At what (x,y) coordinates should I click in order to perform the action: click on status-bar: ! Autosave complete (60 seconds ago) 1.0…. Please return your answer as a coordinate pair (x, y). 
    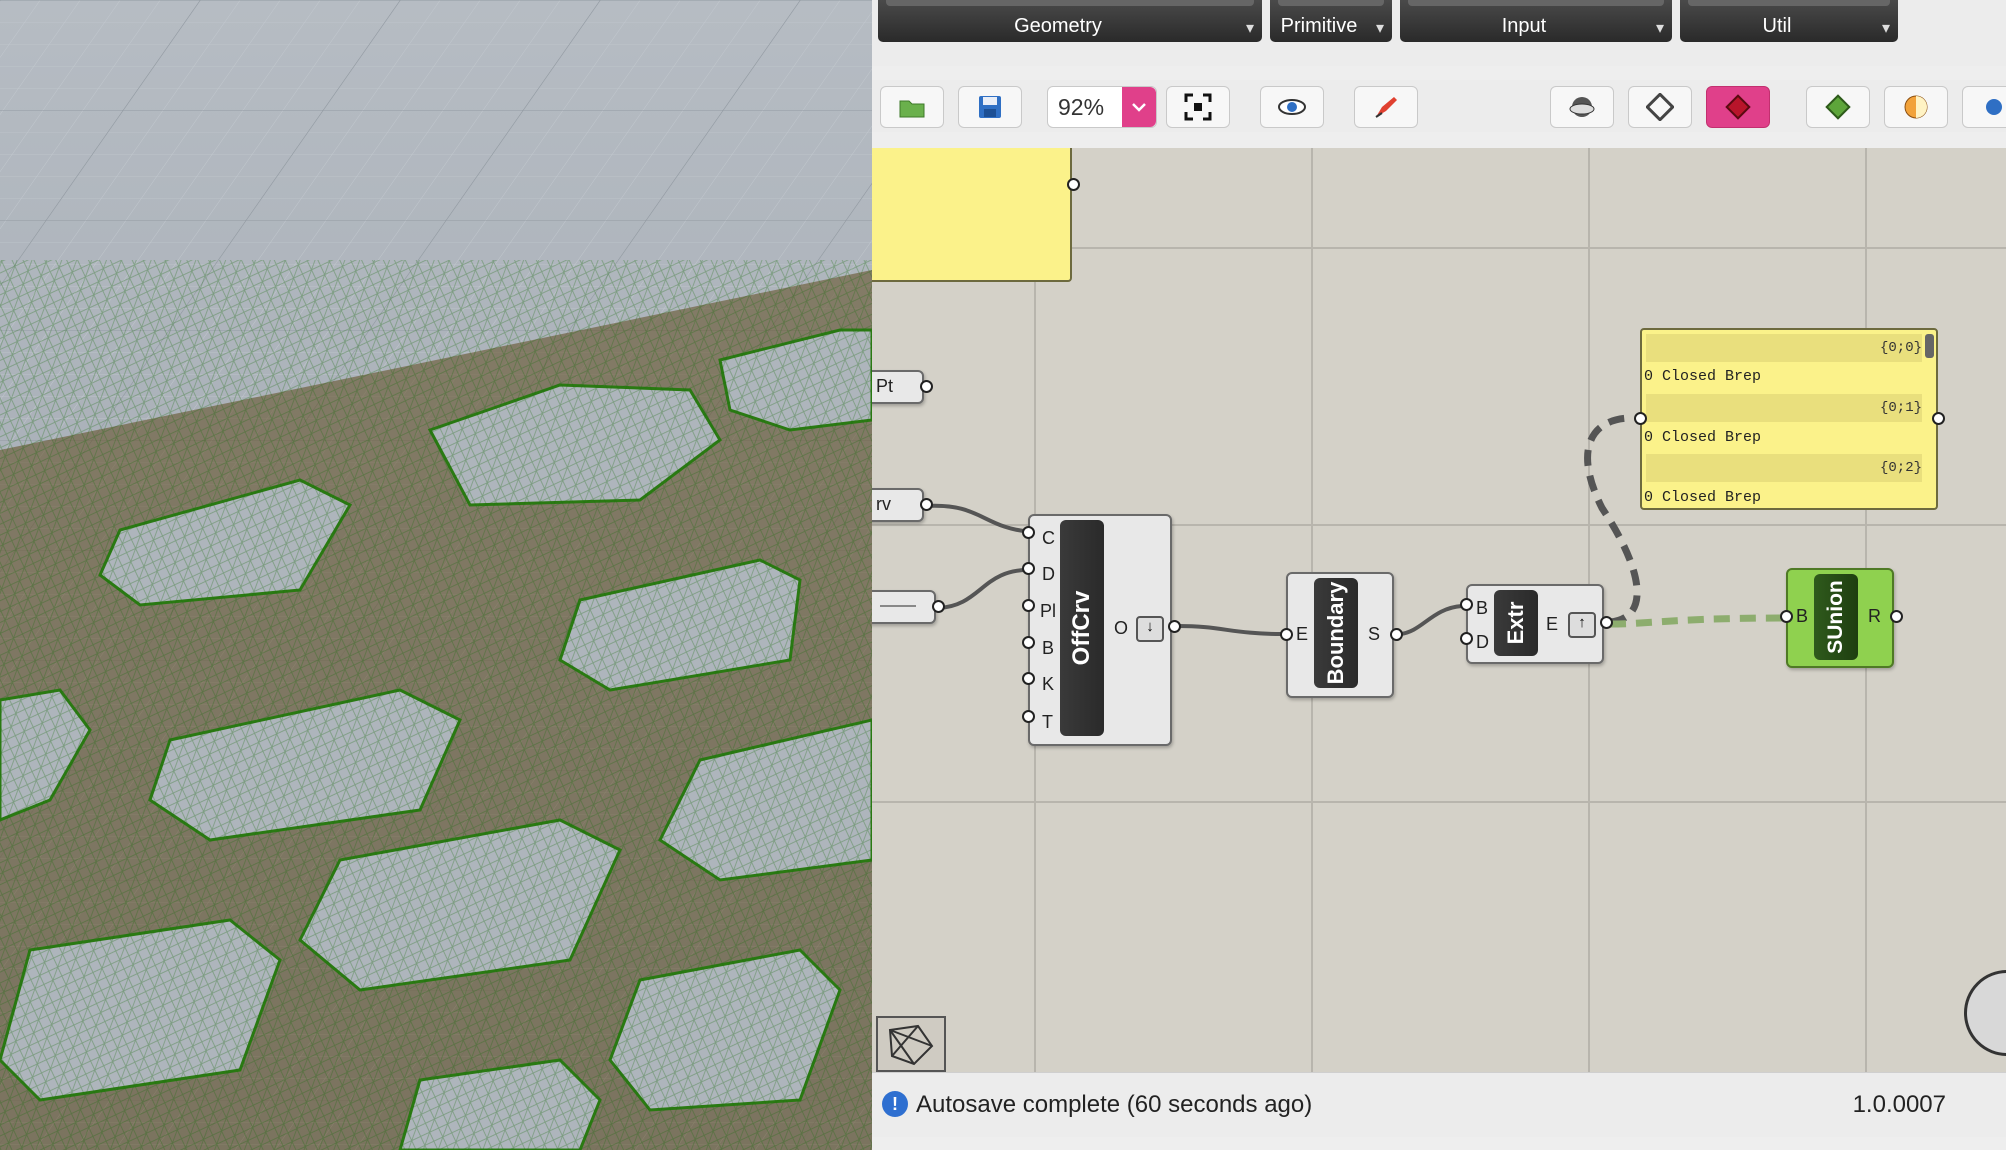
    Looking at the image, I should click on (1439, 1104).